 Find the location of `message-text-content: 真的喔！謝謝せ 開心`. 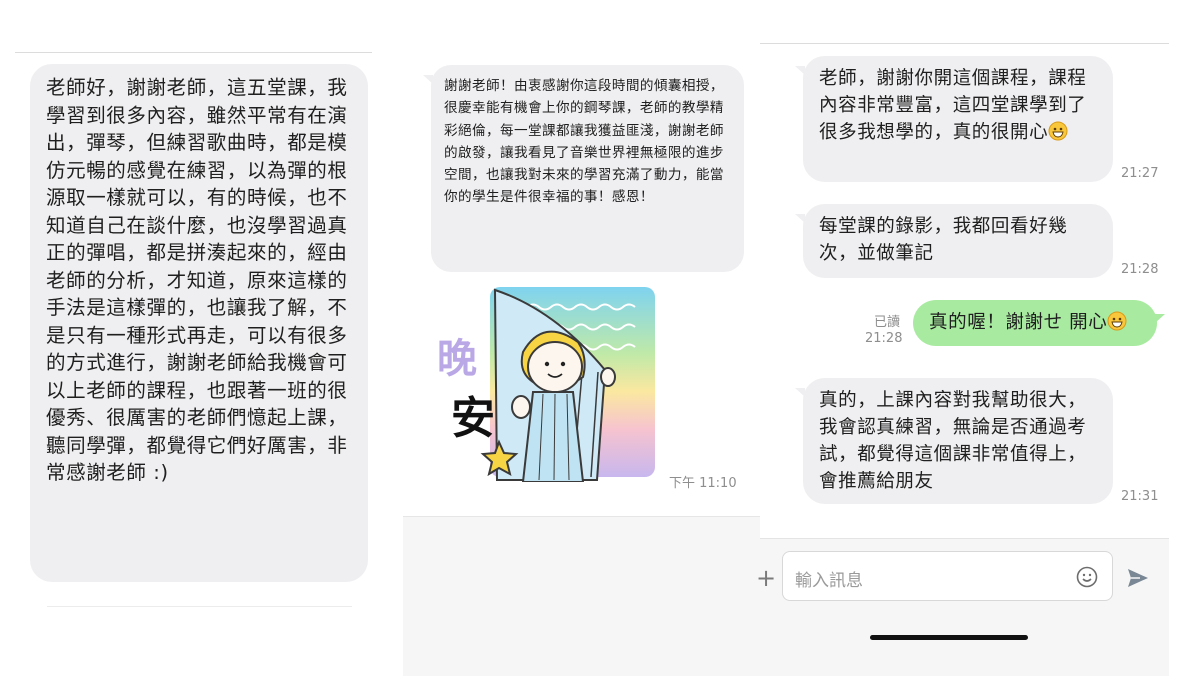

message-text-content: 真的喔！謝謝せ 開心 is located at coordinates (1018, 322).